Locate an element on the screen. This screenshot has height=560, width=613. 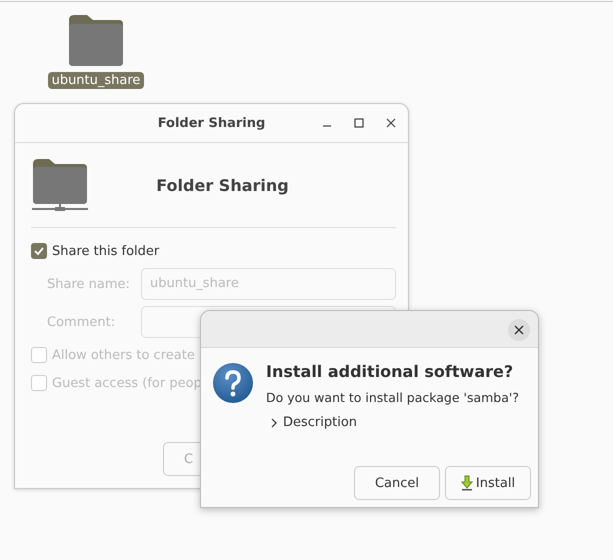
dialog-message: Do you want to install package 'samba'? is located at coordinates (392, 397).